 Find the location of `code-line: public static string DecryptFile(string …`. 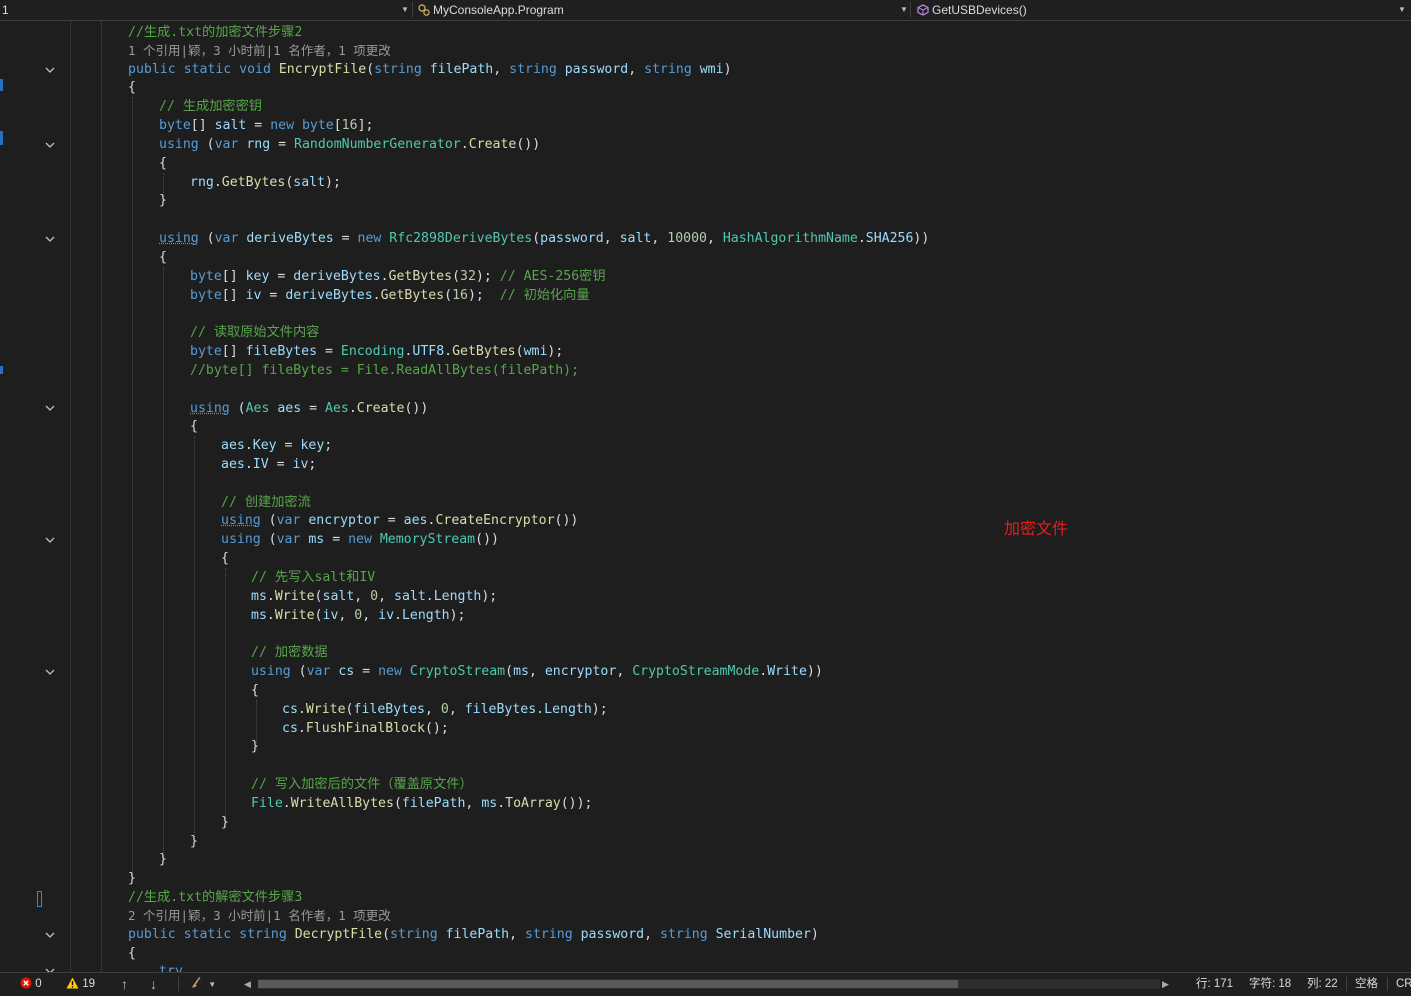

code-line: public static string DecryptFile(string … is located at coordinates (473, 934).